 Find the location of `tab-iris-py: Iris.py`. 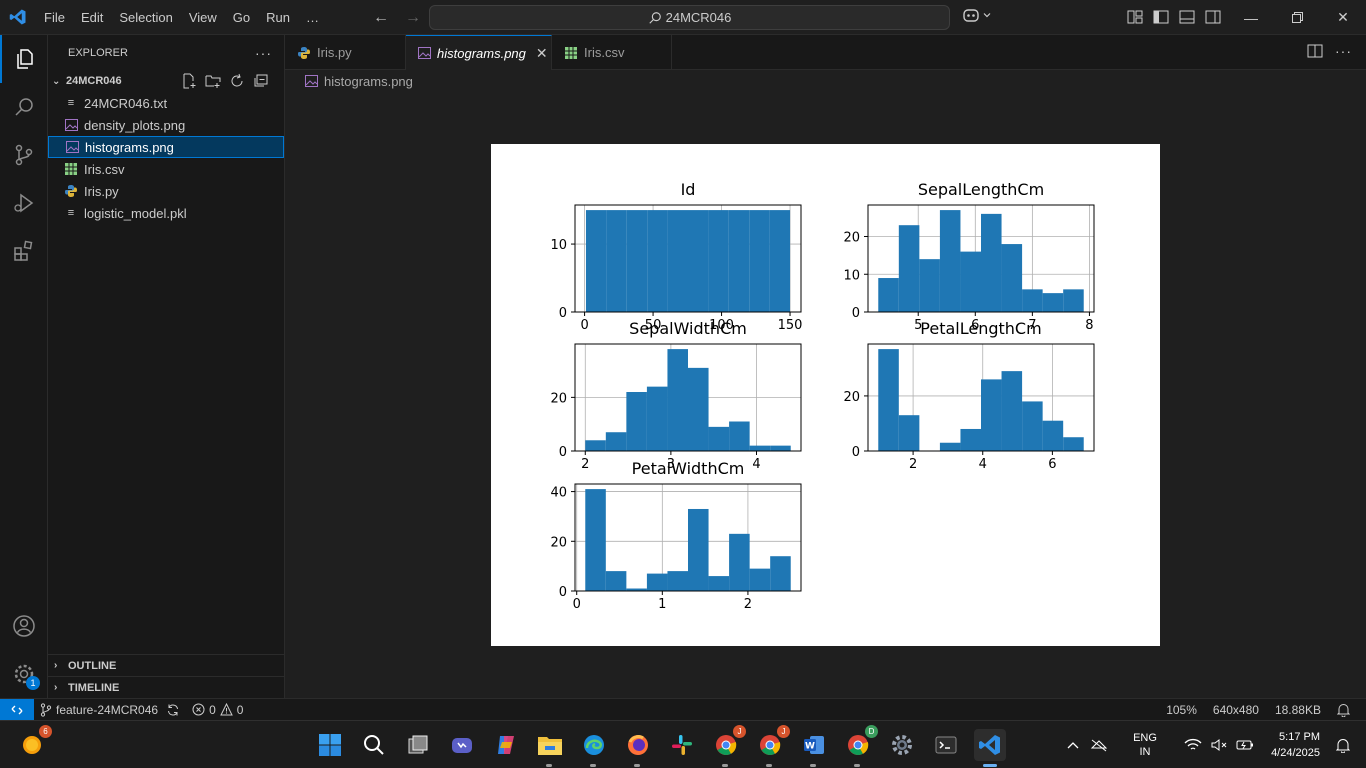

tab-iris-py: Iris.py is located at coordinates (345, 52).